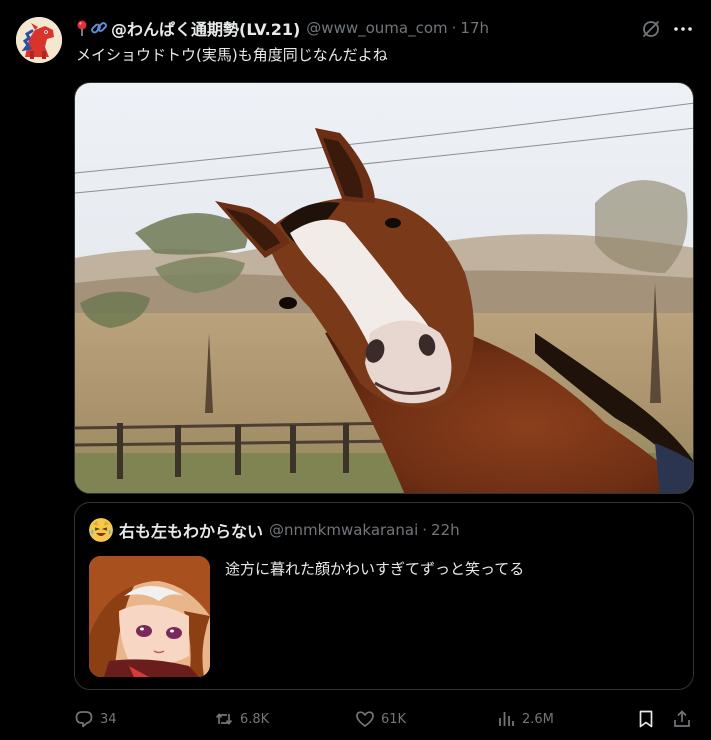 Image resolution: width=711 pixels, height=740 pixels. What do you see at coordinates (99, 28) in the screenshot?
I see `link-icon` at bounding box center [99, 28].